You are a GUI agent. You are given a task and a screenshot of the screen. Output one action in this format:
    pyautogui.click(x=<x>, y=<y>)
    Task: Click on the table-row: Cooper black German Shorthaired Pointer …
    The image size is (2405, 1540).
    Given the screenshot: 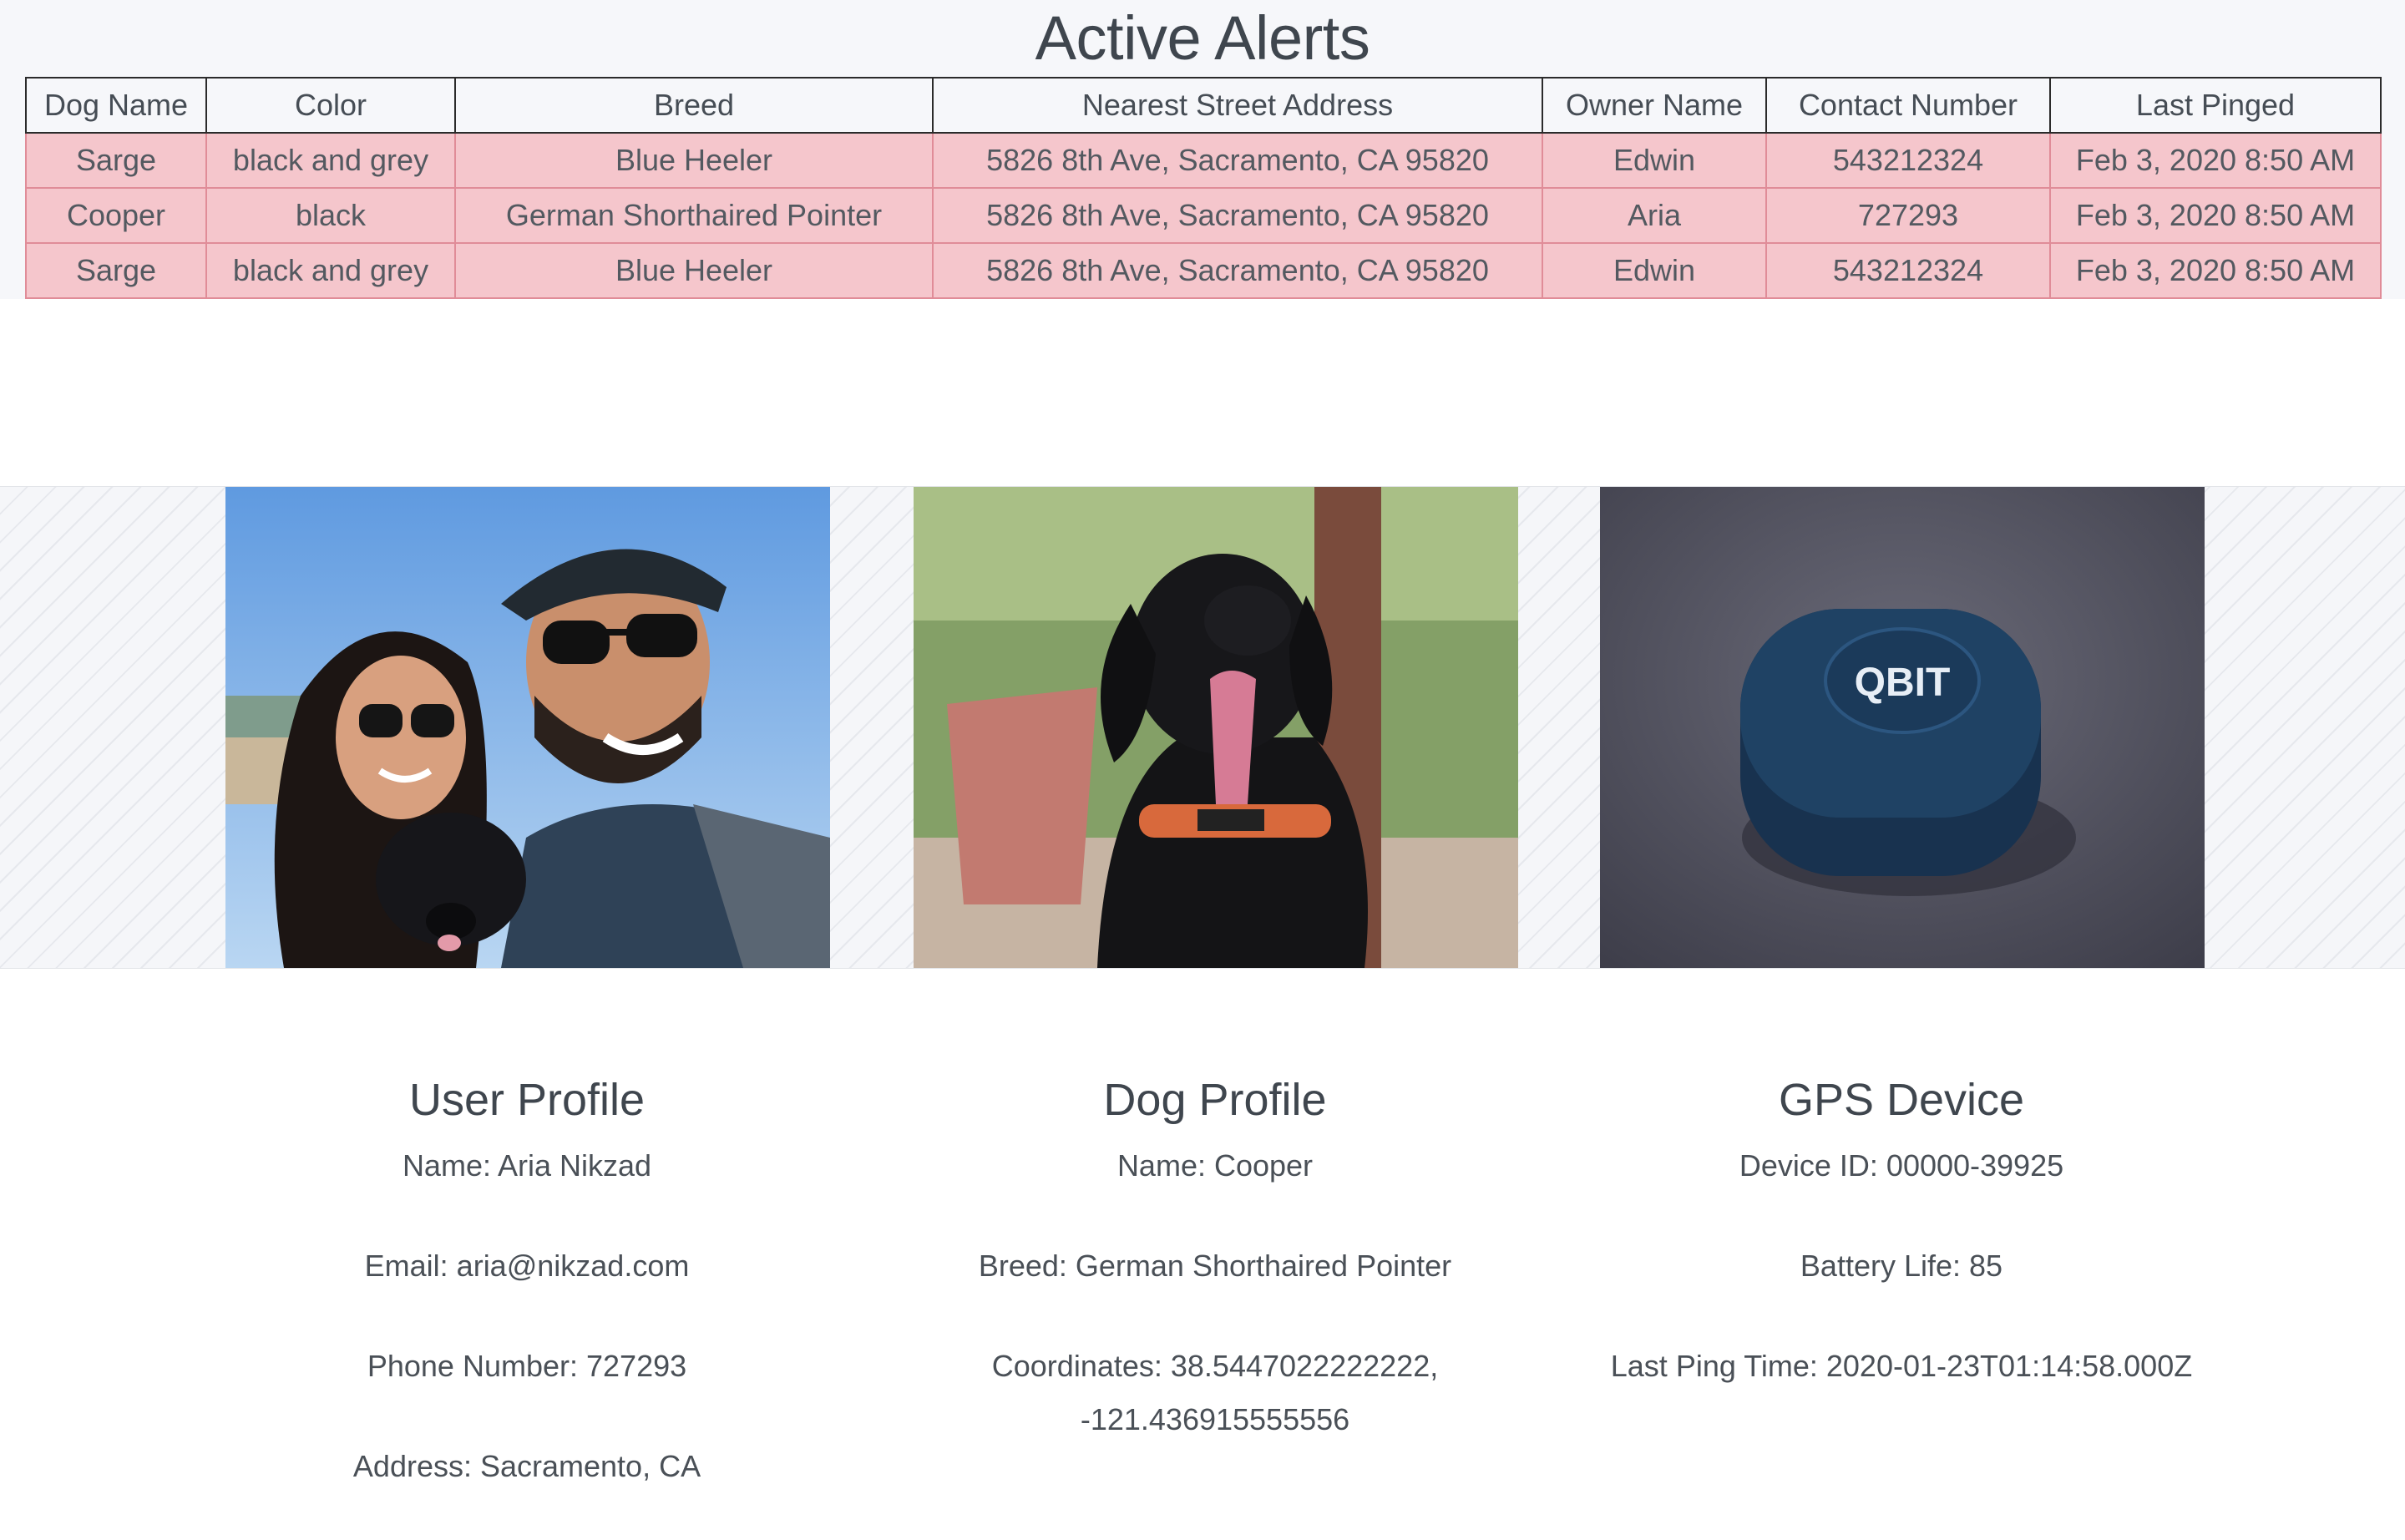 What is the action you would take?
    pyautogui.click(x=1203, y=215)
    